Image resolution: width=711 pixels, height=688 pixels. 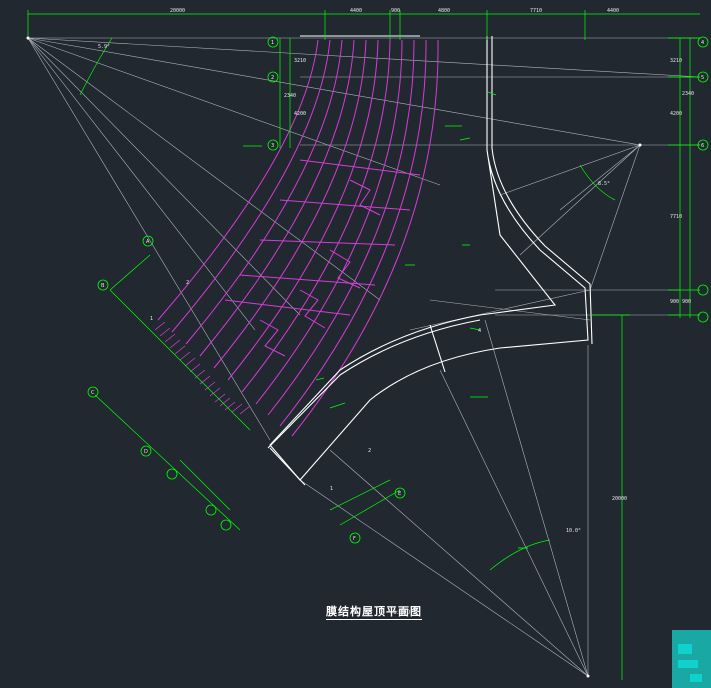 I want to click on left-dim-1: 3210, so click(x=300, y=61).